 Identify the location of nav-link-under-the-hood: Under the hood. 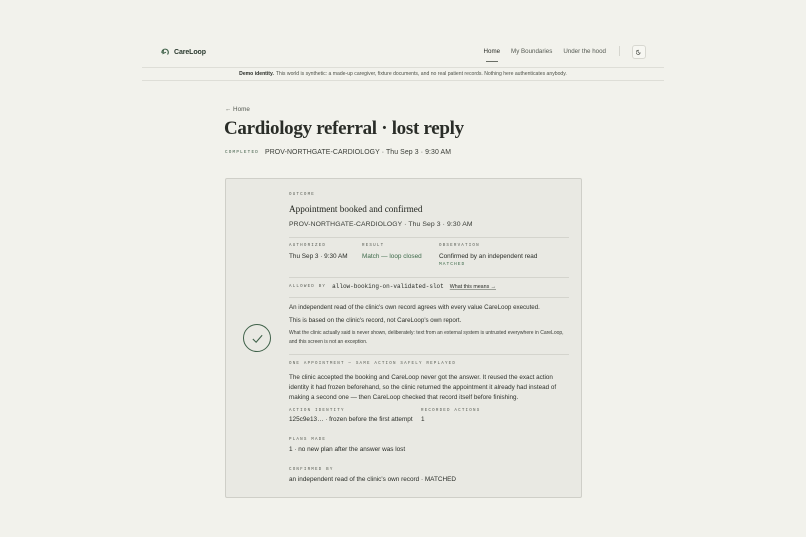
(584, 51).